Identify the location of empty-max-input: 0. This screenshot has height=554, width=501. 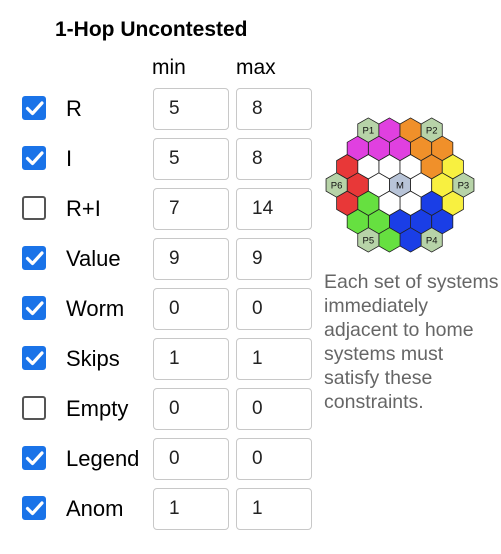
(274, 409).